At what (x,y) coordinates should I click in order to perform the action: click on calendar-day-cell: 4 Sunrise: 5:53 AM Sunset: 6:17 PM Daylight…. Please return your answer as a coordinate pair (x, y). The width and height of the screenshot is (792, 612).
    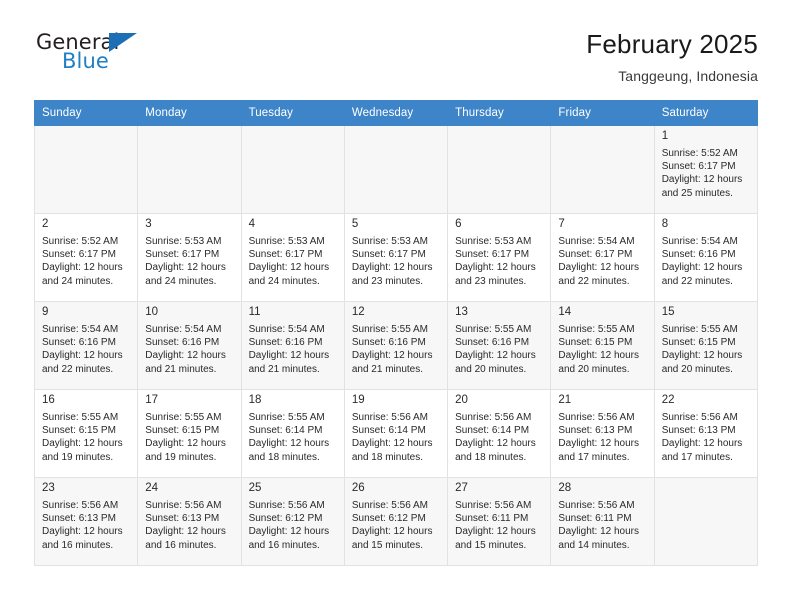
    Looking at the image, I should click on (292, 257).